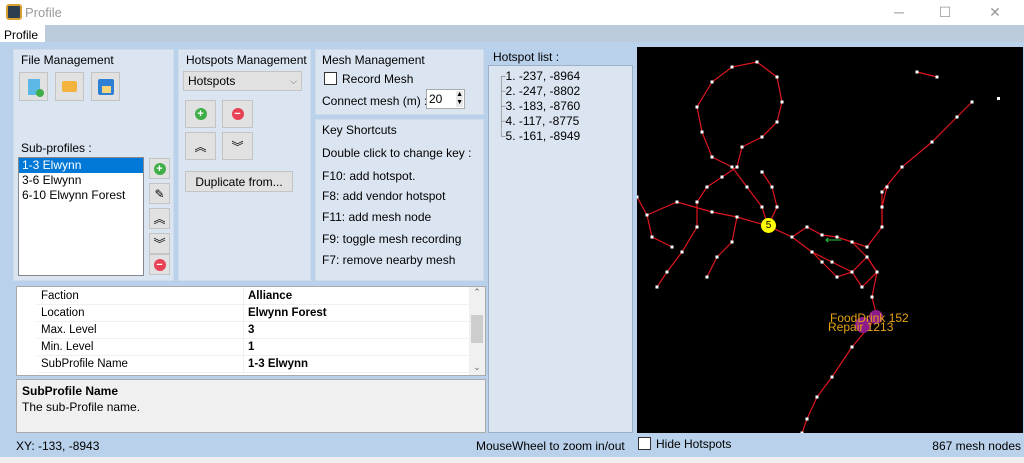 The height and width of the screenshot is (463, 1024). I want to click on double-chevron-down-icon: ︾, so click(159, 244).